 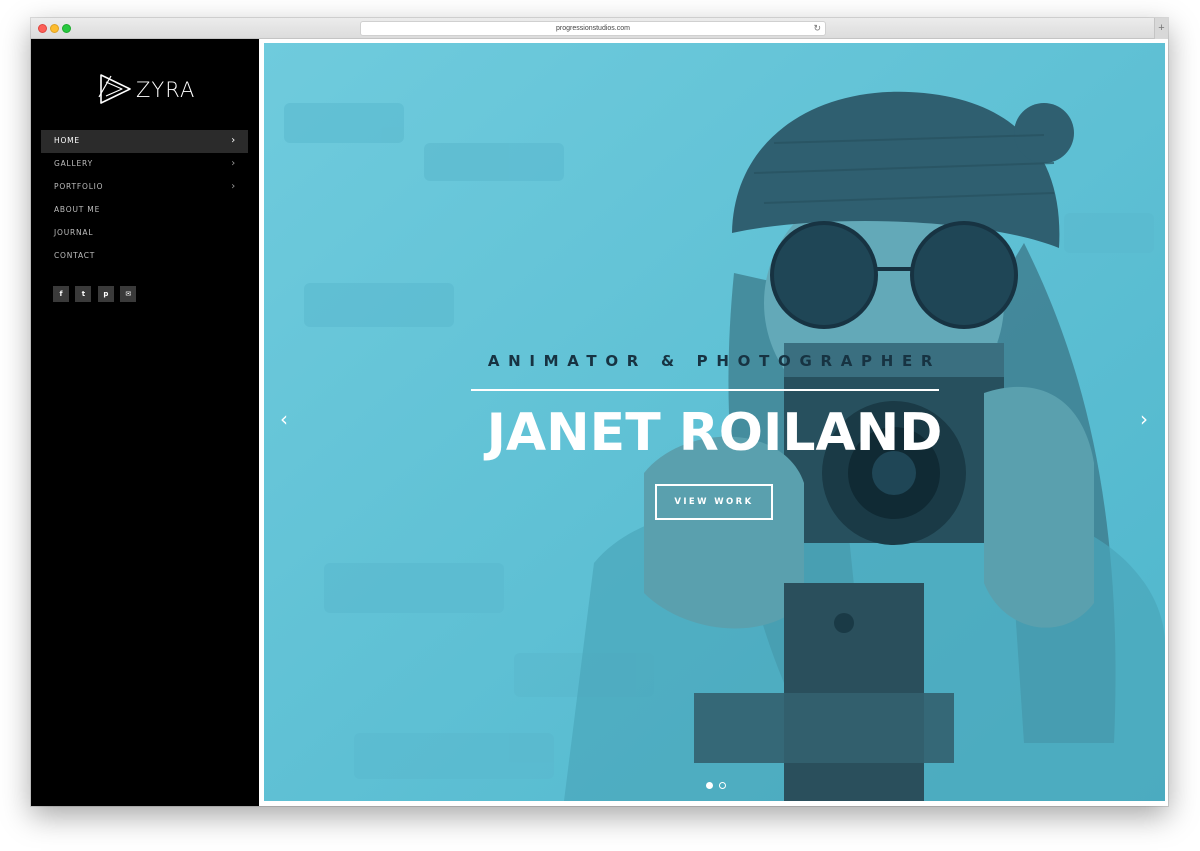 What do you see at coordinates (714, 502) in the screenshot?
I see `view-work-button: VIEW WORK` at bounding box center [714, 502].